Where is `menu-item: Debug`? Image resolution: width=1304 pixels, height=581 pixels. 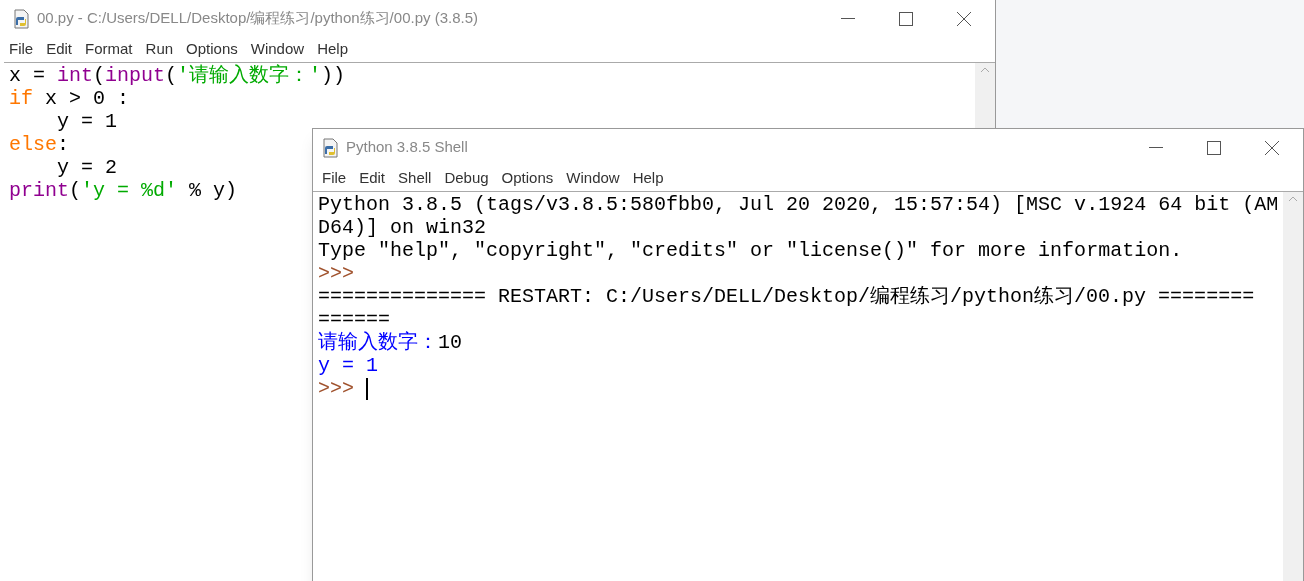
menu-item: Debug is located at coordinates (466, 178).